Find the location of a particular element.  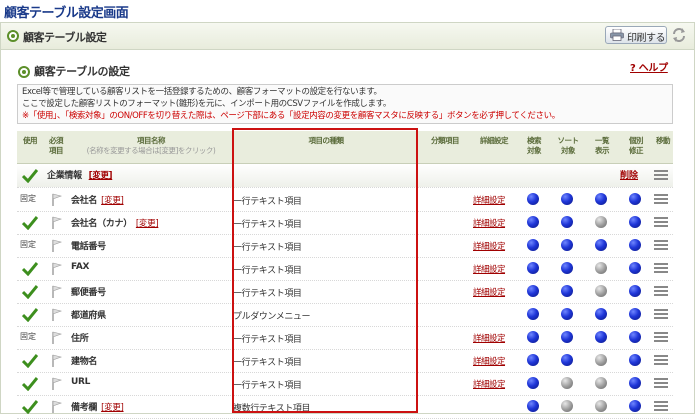

table-row: FAX 一行テキスト項目 詳細設定 is located at coordinates (345, 269).